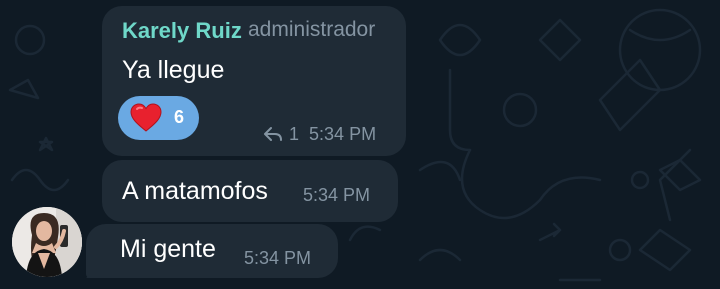  I want to click on reply-count: 1, so click(294, 134).